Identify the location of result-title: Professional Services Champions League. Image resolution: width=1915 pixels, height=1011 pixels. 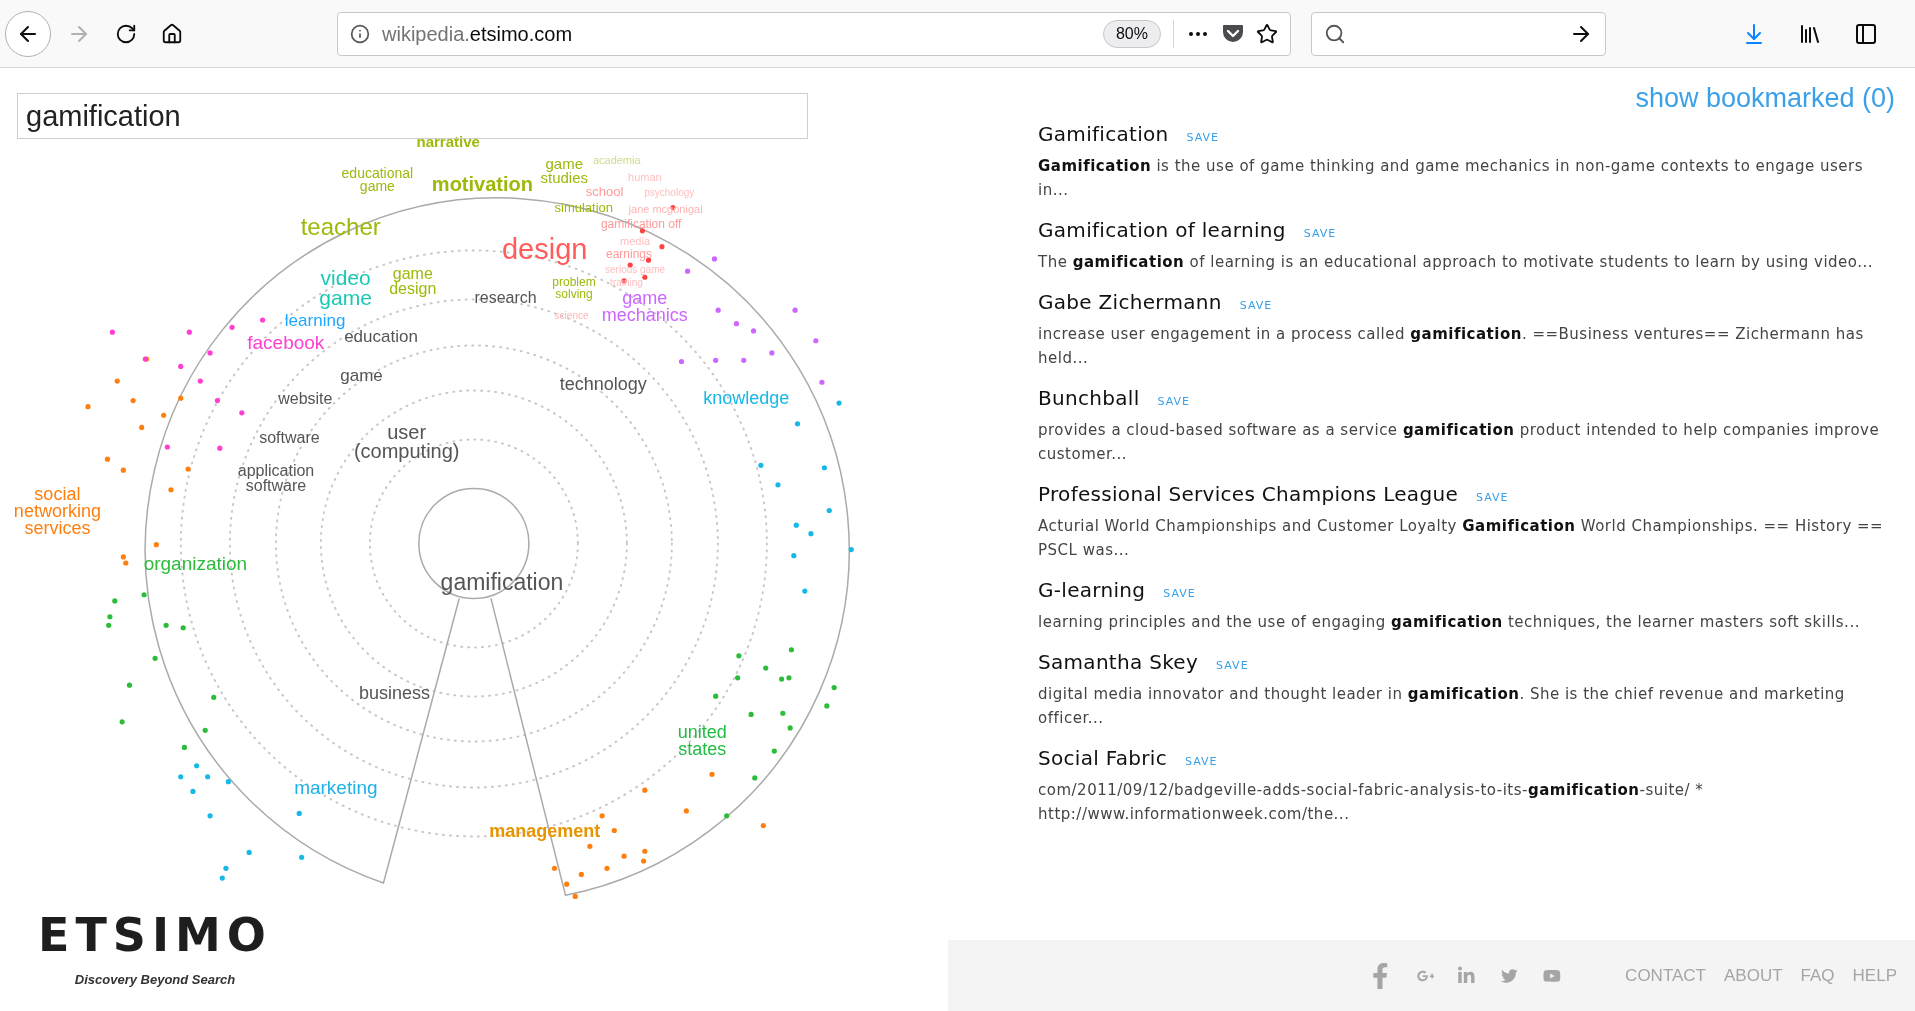
(1248, 493).